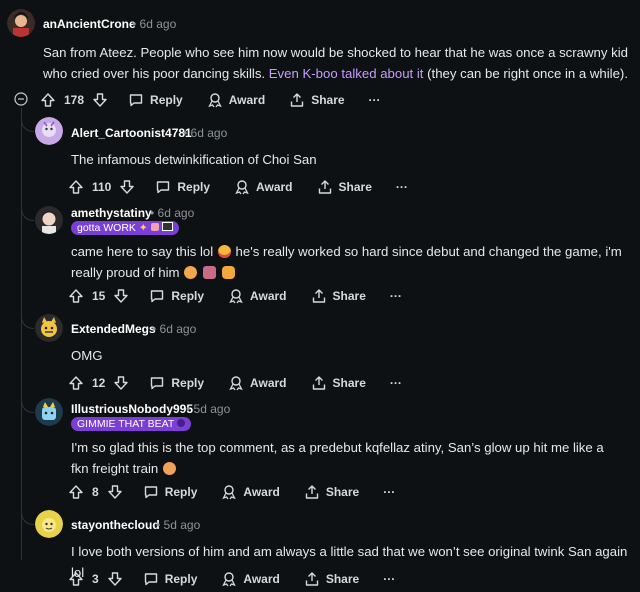 Image resolution: width=640 pixels, height=592 pixels. Describe the element at coordinates (99, 383) in the screenshot. I see `vote-count: 12` at that location.